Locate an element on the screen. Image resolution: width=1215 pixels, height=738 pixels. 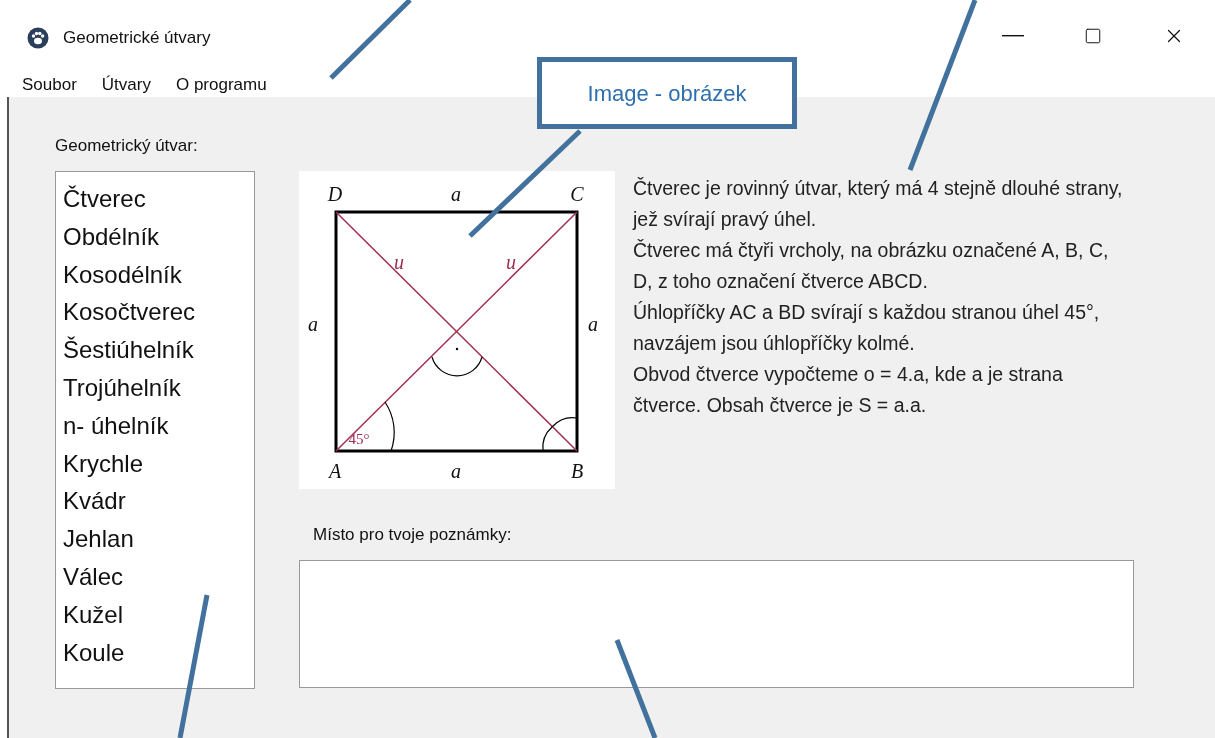
list-item: Kužel is located at coordinates (93, 614).